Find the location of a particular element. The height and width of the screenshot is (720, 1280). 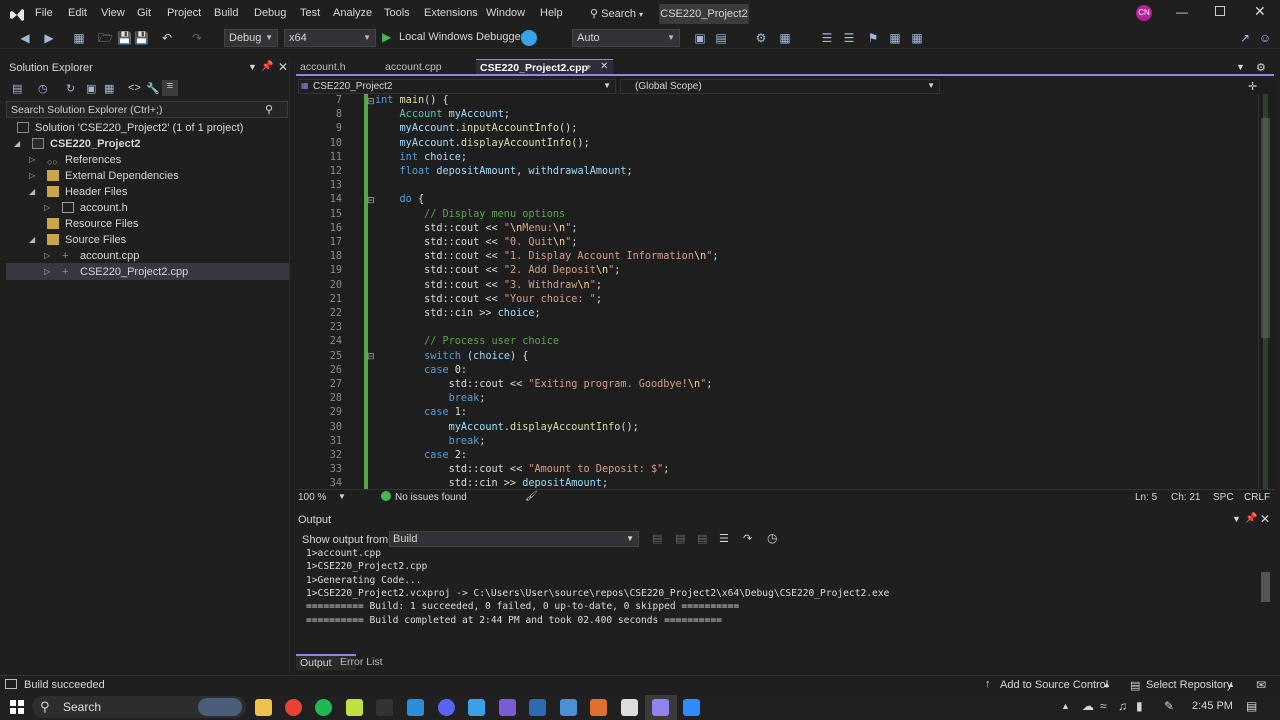

menu-item-build: Build is located at coordinates (226, 13).